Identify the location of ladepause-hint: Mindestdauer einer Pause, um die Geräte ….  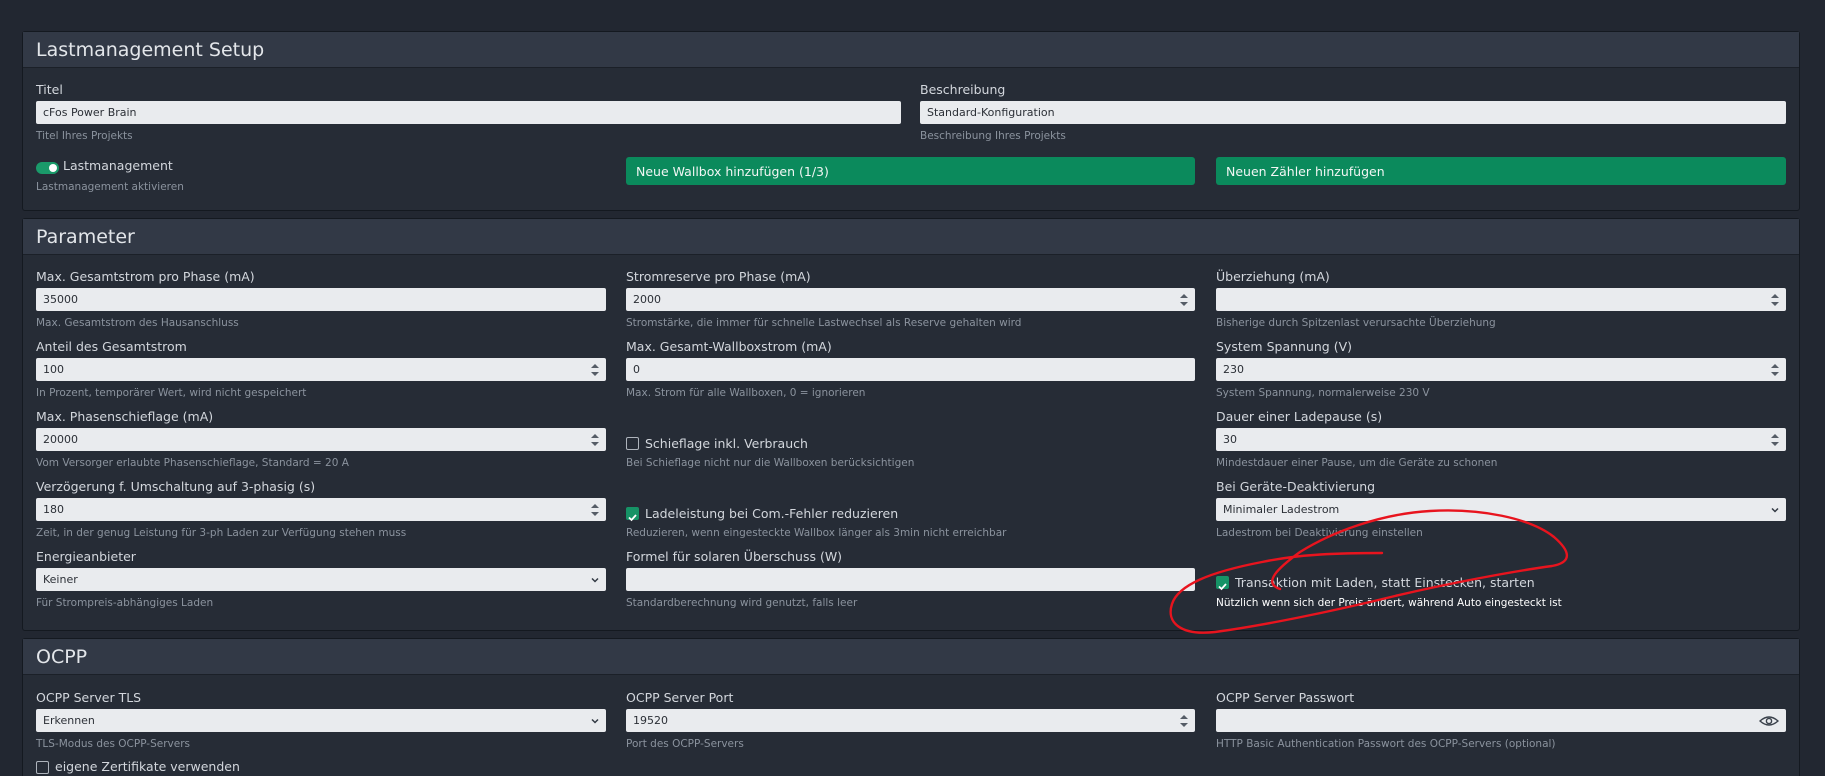
(1357, 463).